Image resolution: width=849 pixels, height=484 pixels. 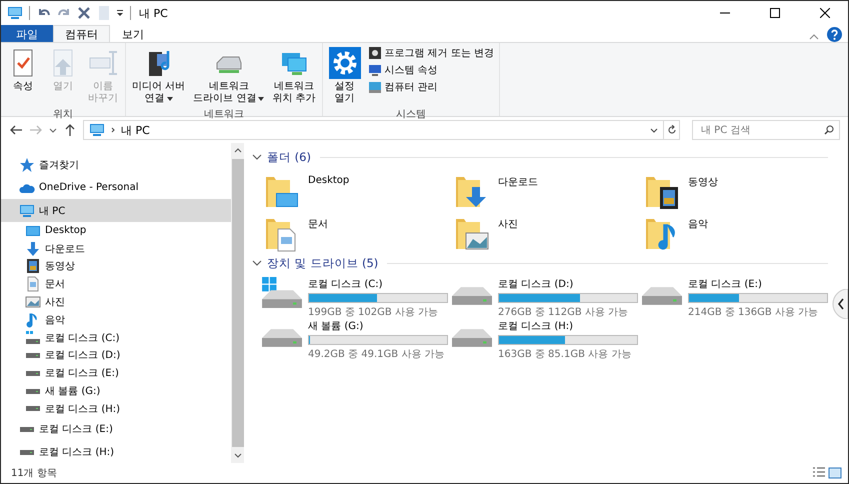 I want to click on address-bar: 내 PC, so click(x=373, y=130).